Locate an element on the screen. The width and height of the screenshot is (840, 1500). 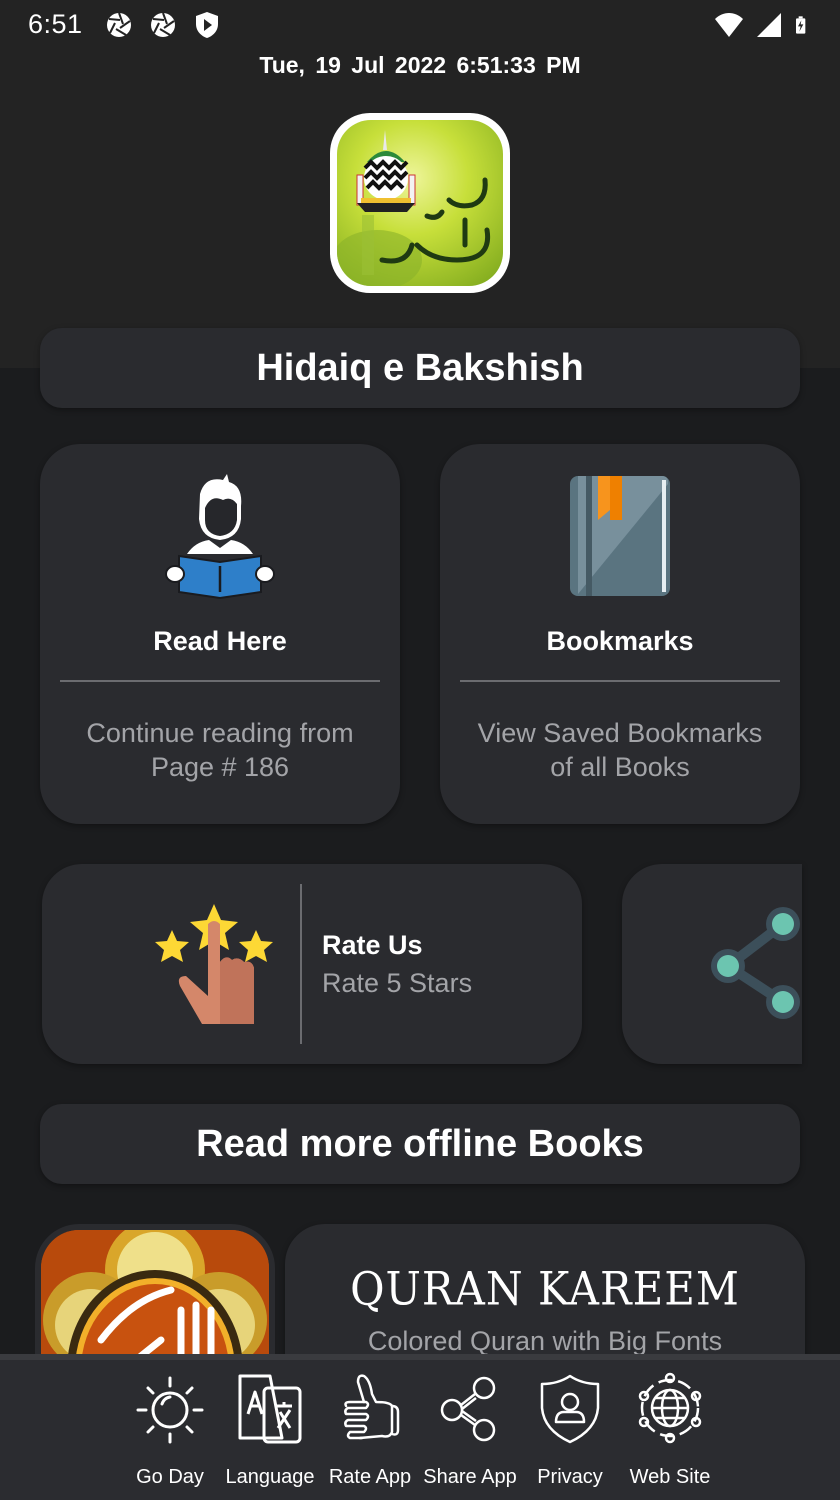
bookmarks-title: Bookmarks is located at coordinates (620, 641).